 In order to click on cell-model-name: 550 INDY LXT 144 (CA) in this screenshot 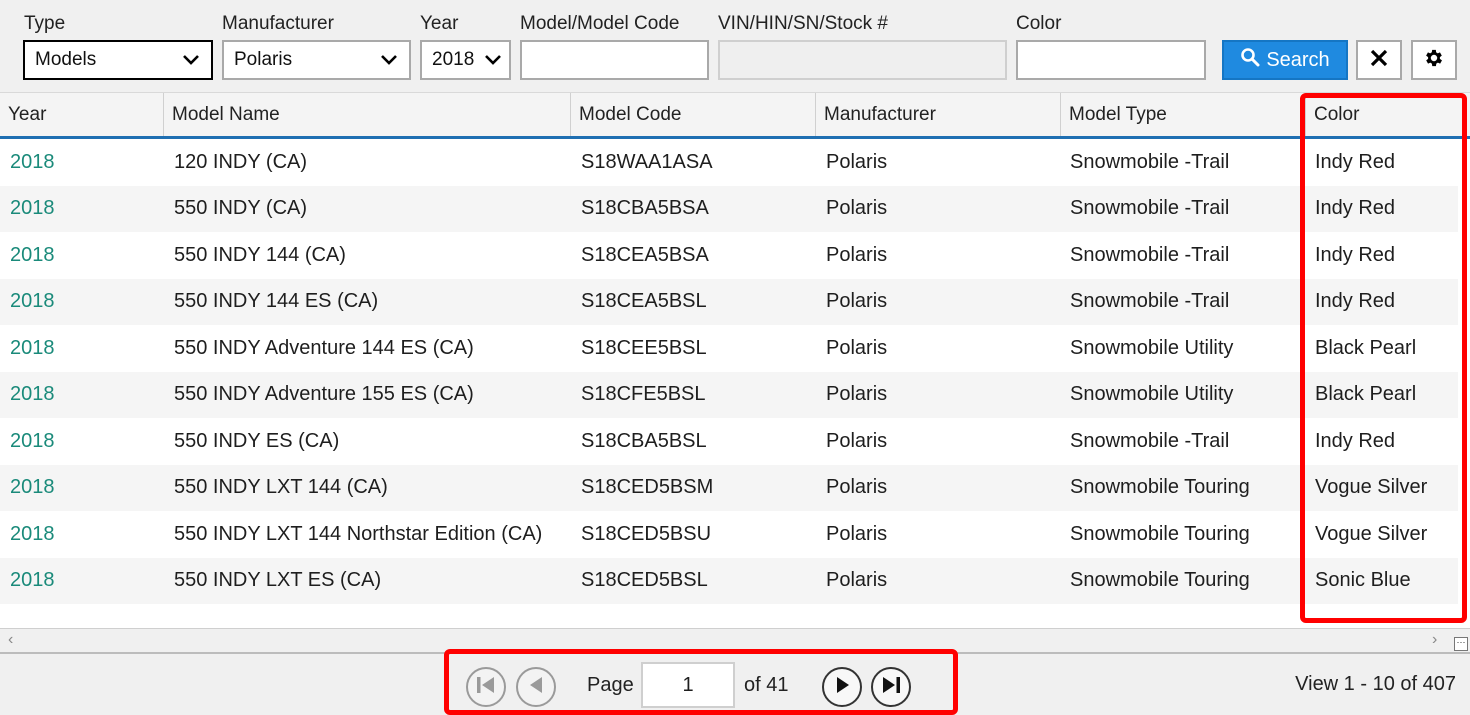, I will do `click(281, 487)`.